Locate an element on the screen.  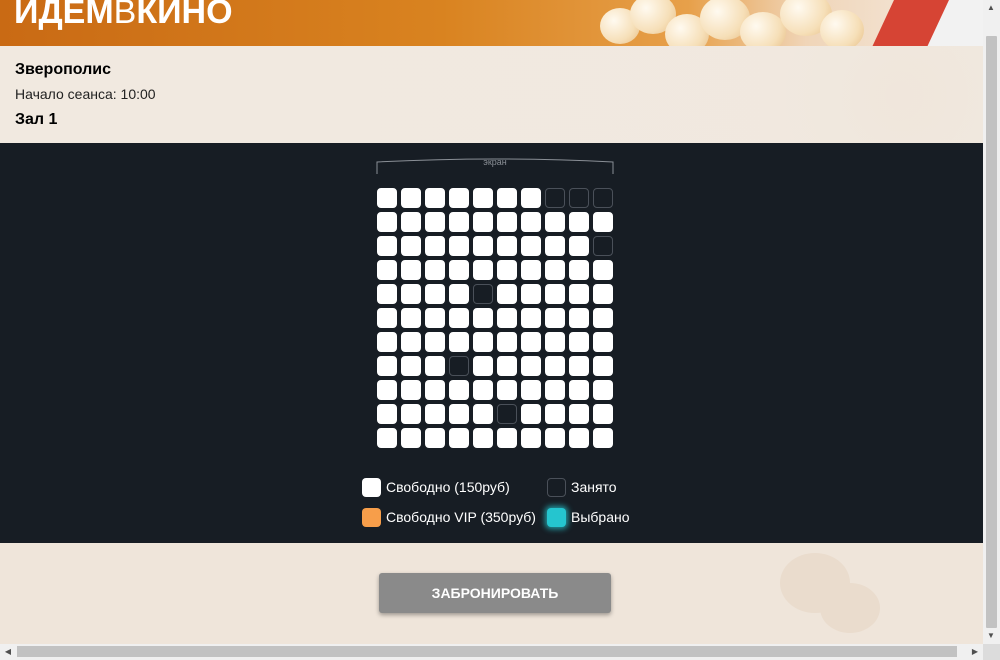
scroll-down-icon: ▼ is located at coordinates (991, 636).